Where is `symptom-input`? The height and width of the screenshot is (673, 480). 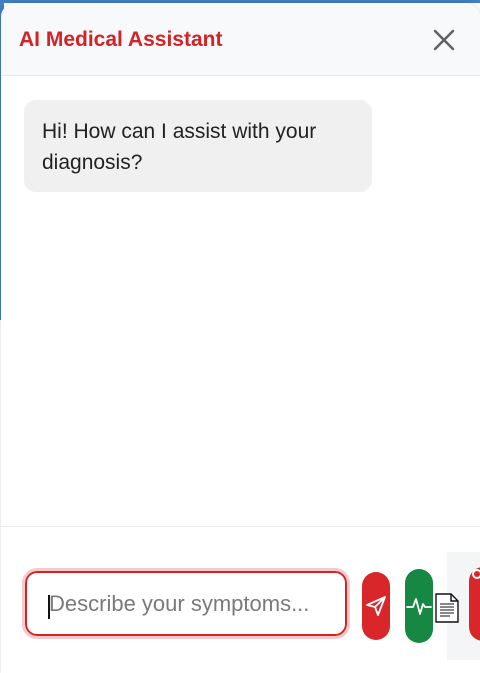
symptom-input is located at coordinates (186, 603).